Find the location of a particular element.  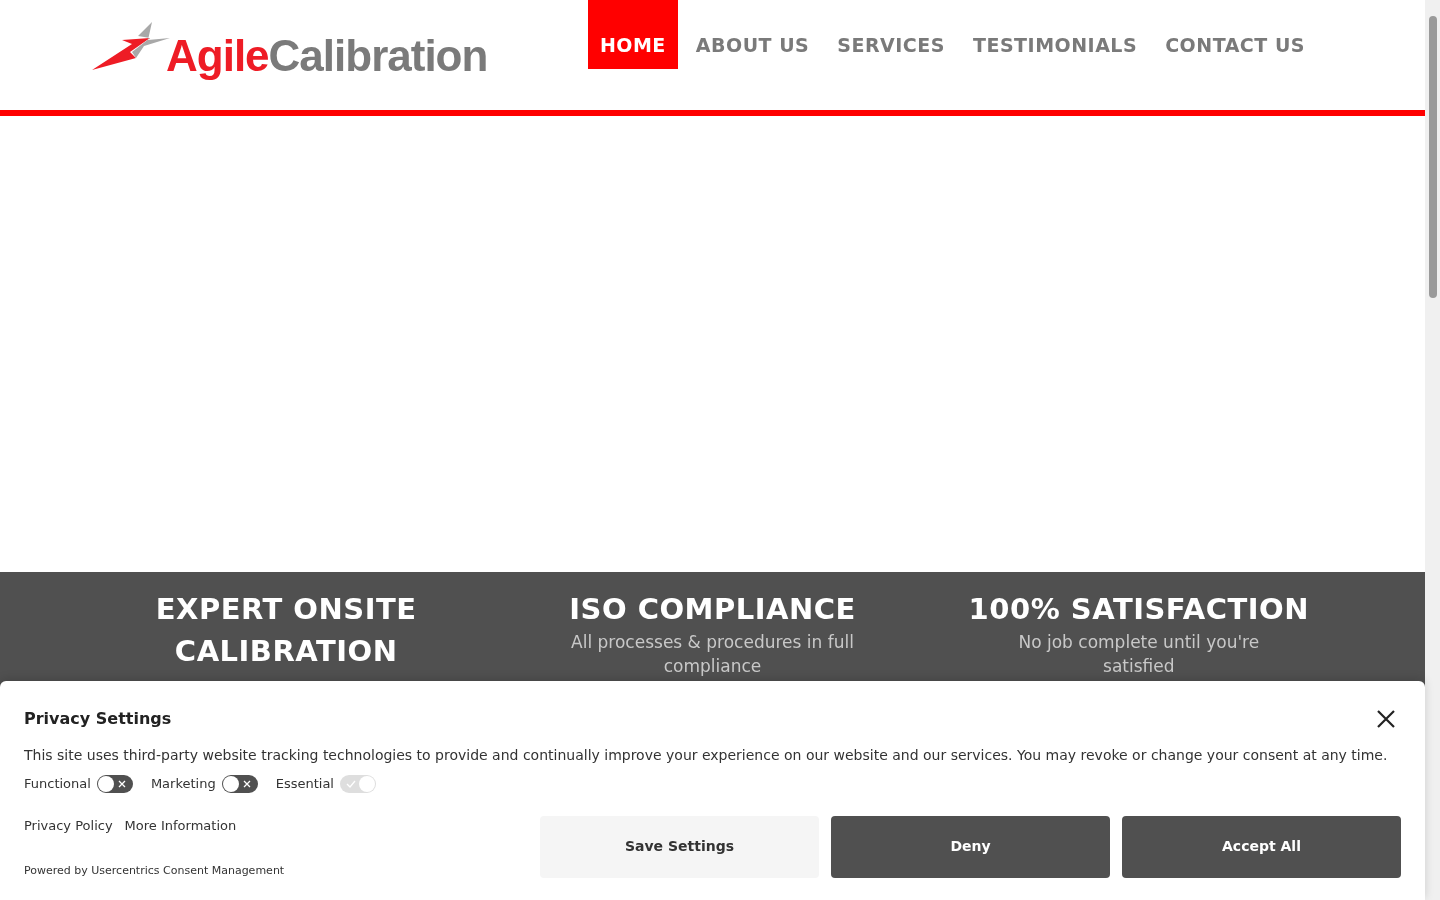

nav-link: CONTACT US is located at coordinates (1235, 34).